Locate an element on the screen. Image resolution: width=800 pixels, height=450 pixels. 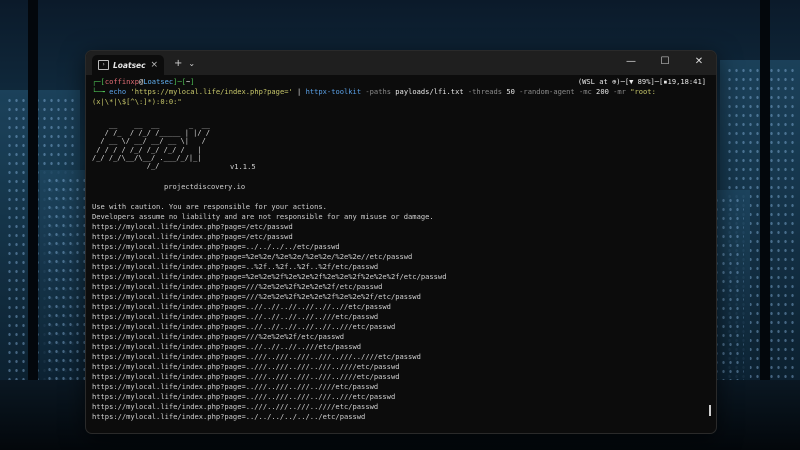
title-bar: › Loatsec × + ⌄ — ☐ ✕ is located at coordinates (401, 63).